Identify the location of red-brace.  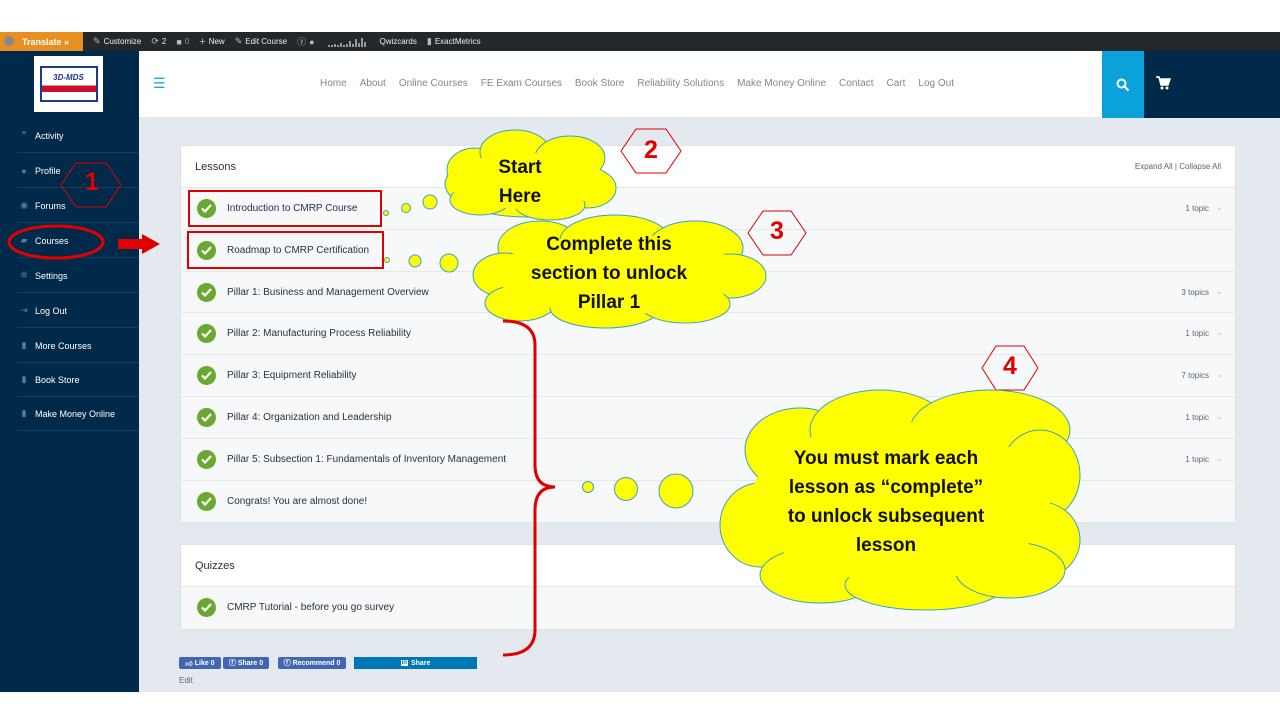
(529, 488).